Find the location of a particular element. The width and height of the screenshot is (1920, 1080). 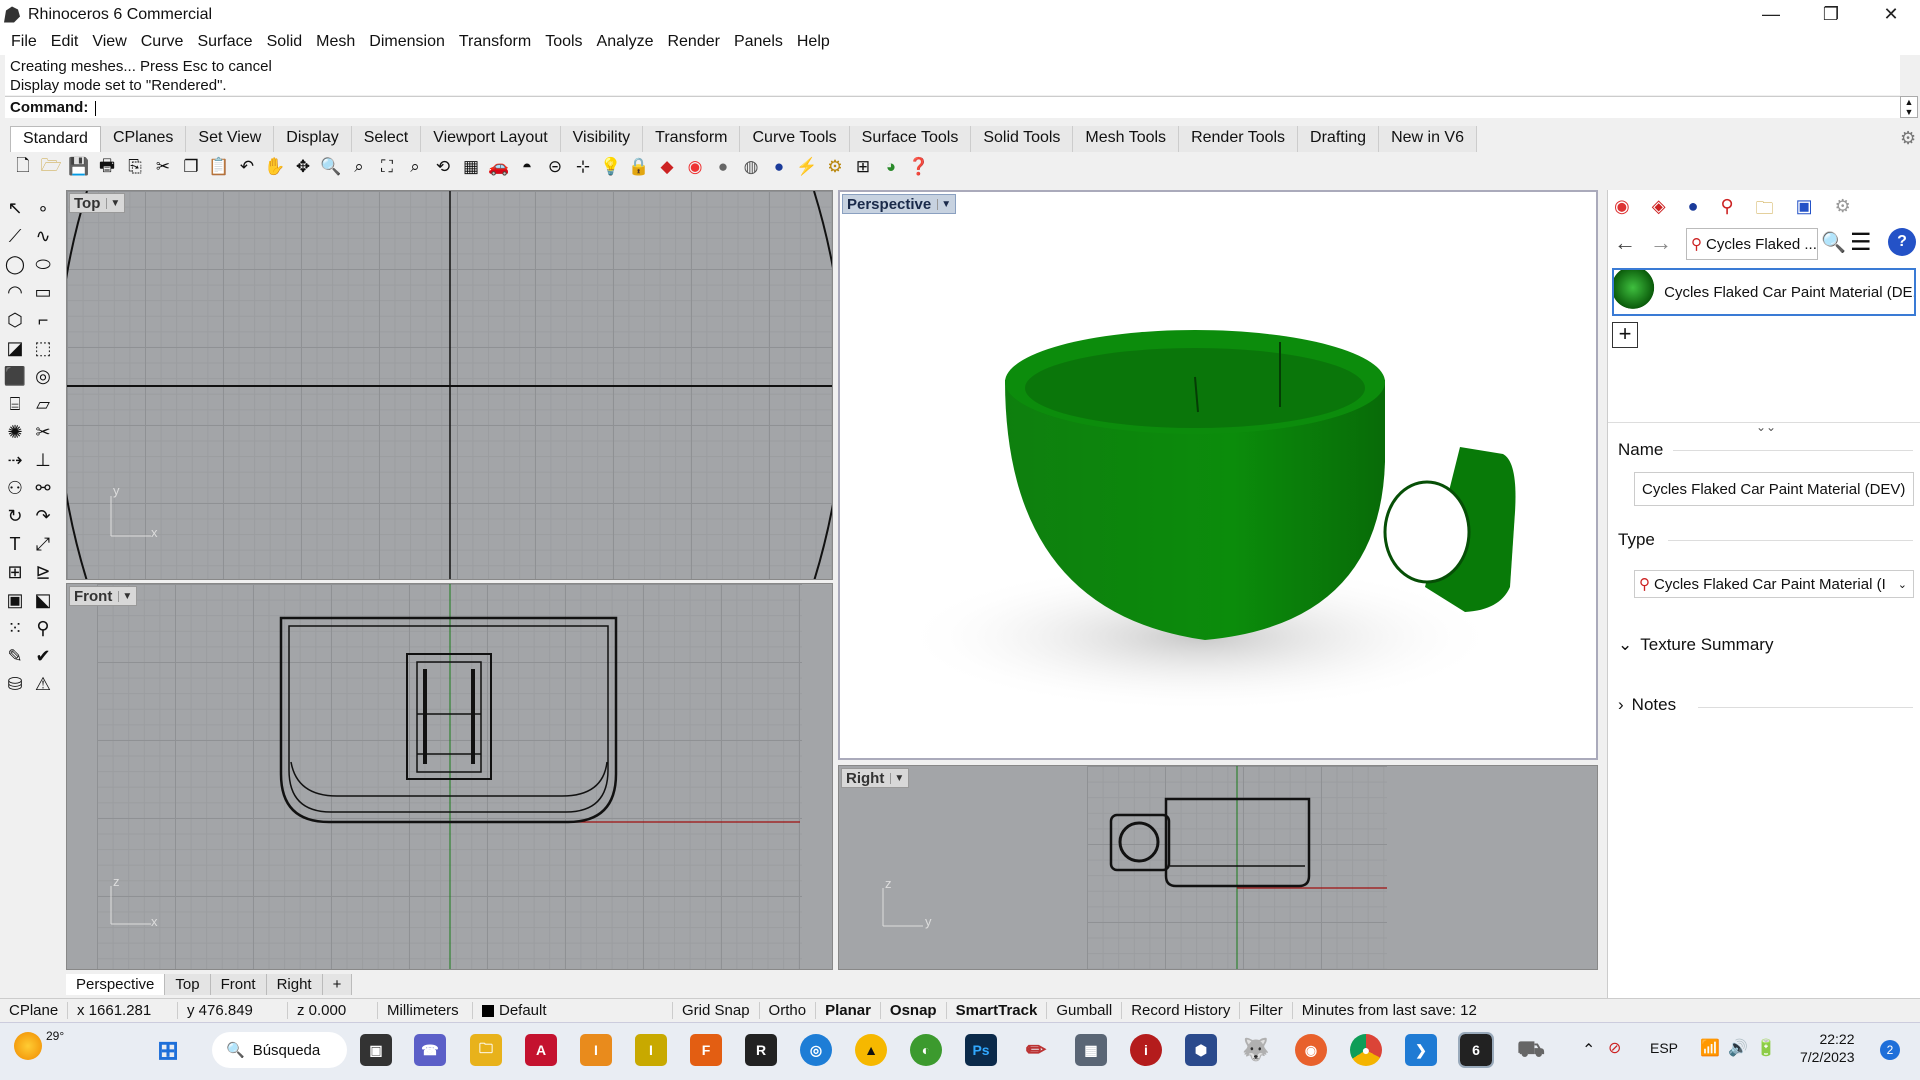

folder-icon: 🗀 is located at coordinates (1765, 211).